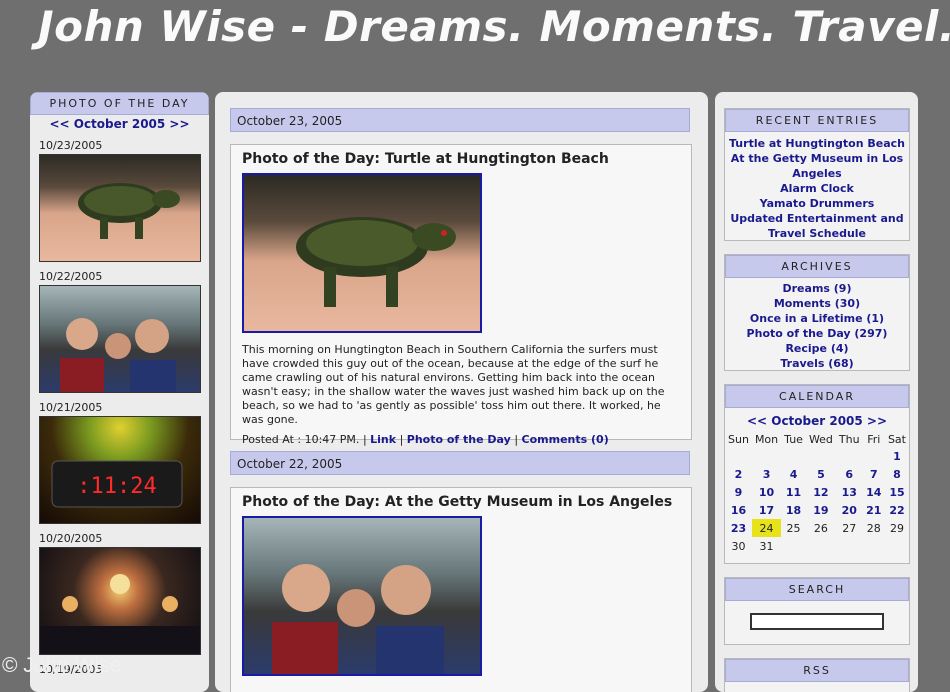 The width and height of the screenshot is (950, 692). What do you see at coordinates (119, 124) in the screenshot?
I see `photo-month-nav: << October 2005 >>` at bounding box center [119, 124].